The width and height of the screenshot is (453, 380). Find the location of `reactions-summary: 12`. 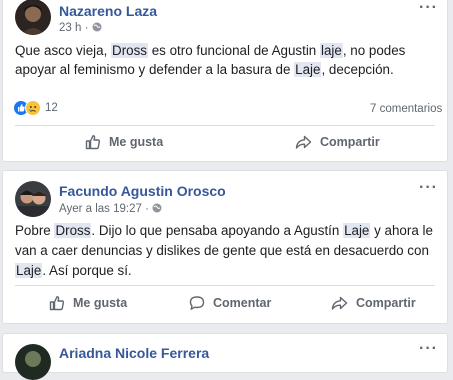

reactions-summary: 12 is located at coordinates (35, 108).